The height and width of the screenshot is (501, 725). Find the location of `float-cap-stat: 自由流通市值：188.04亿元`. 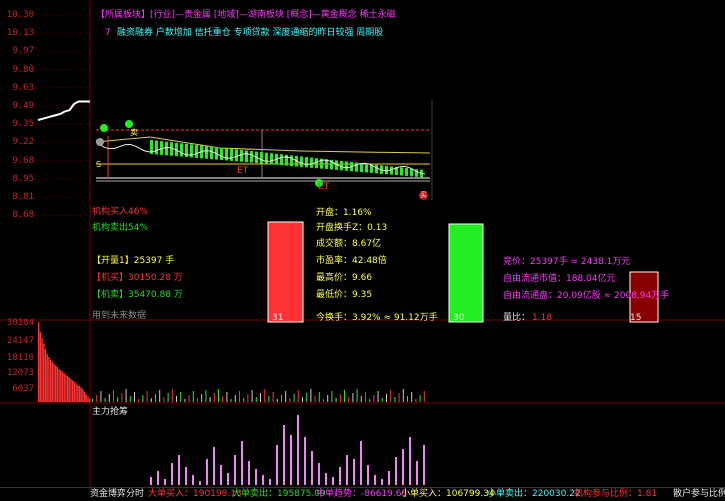

float-cap-stat: 自由流通市值：188.04亿元 is located at coordinates (559, 279).